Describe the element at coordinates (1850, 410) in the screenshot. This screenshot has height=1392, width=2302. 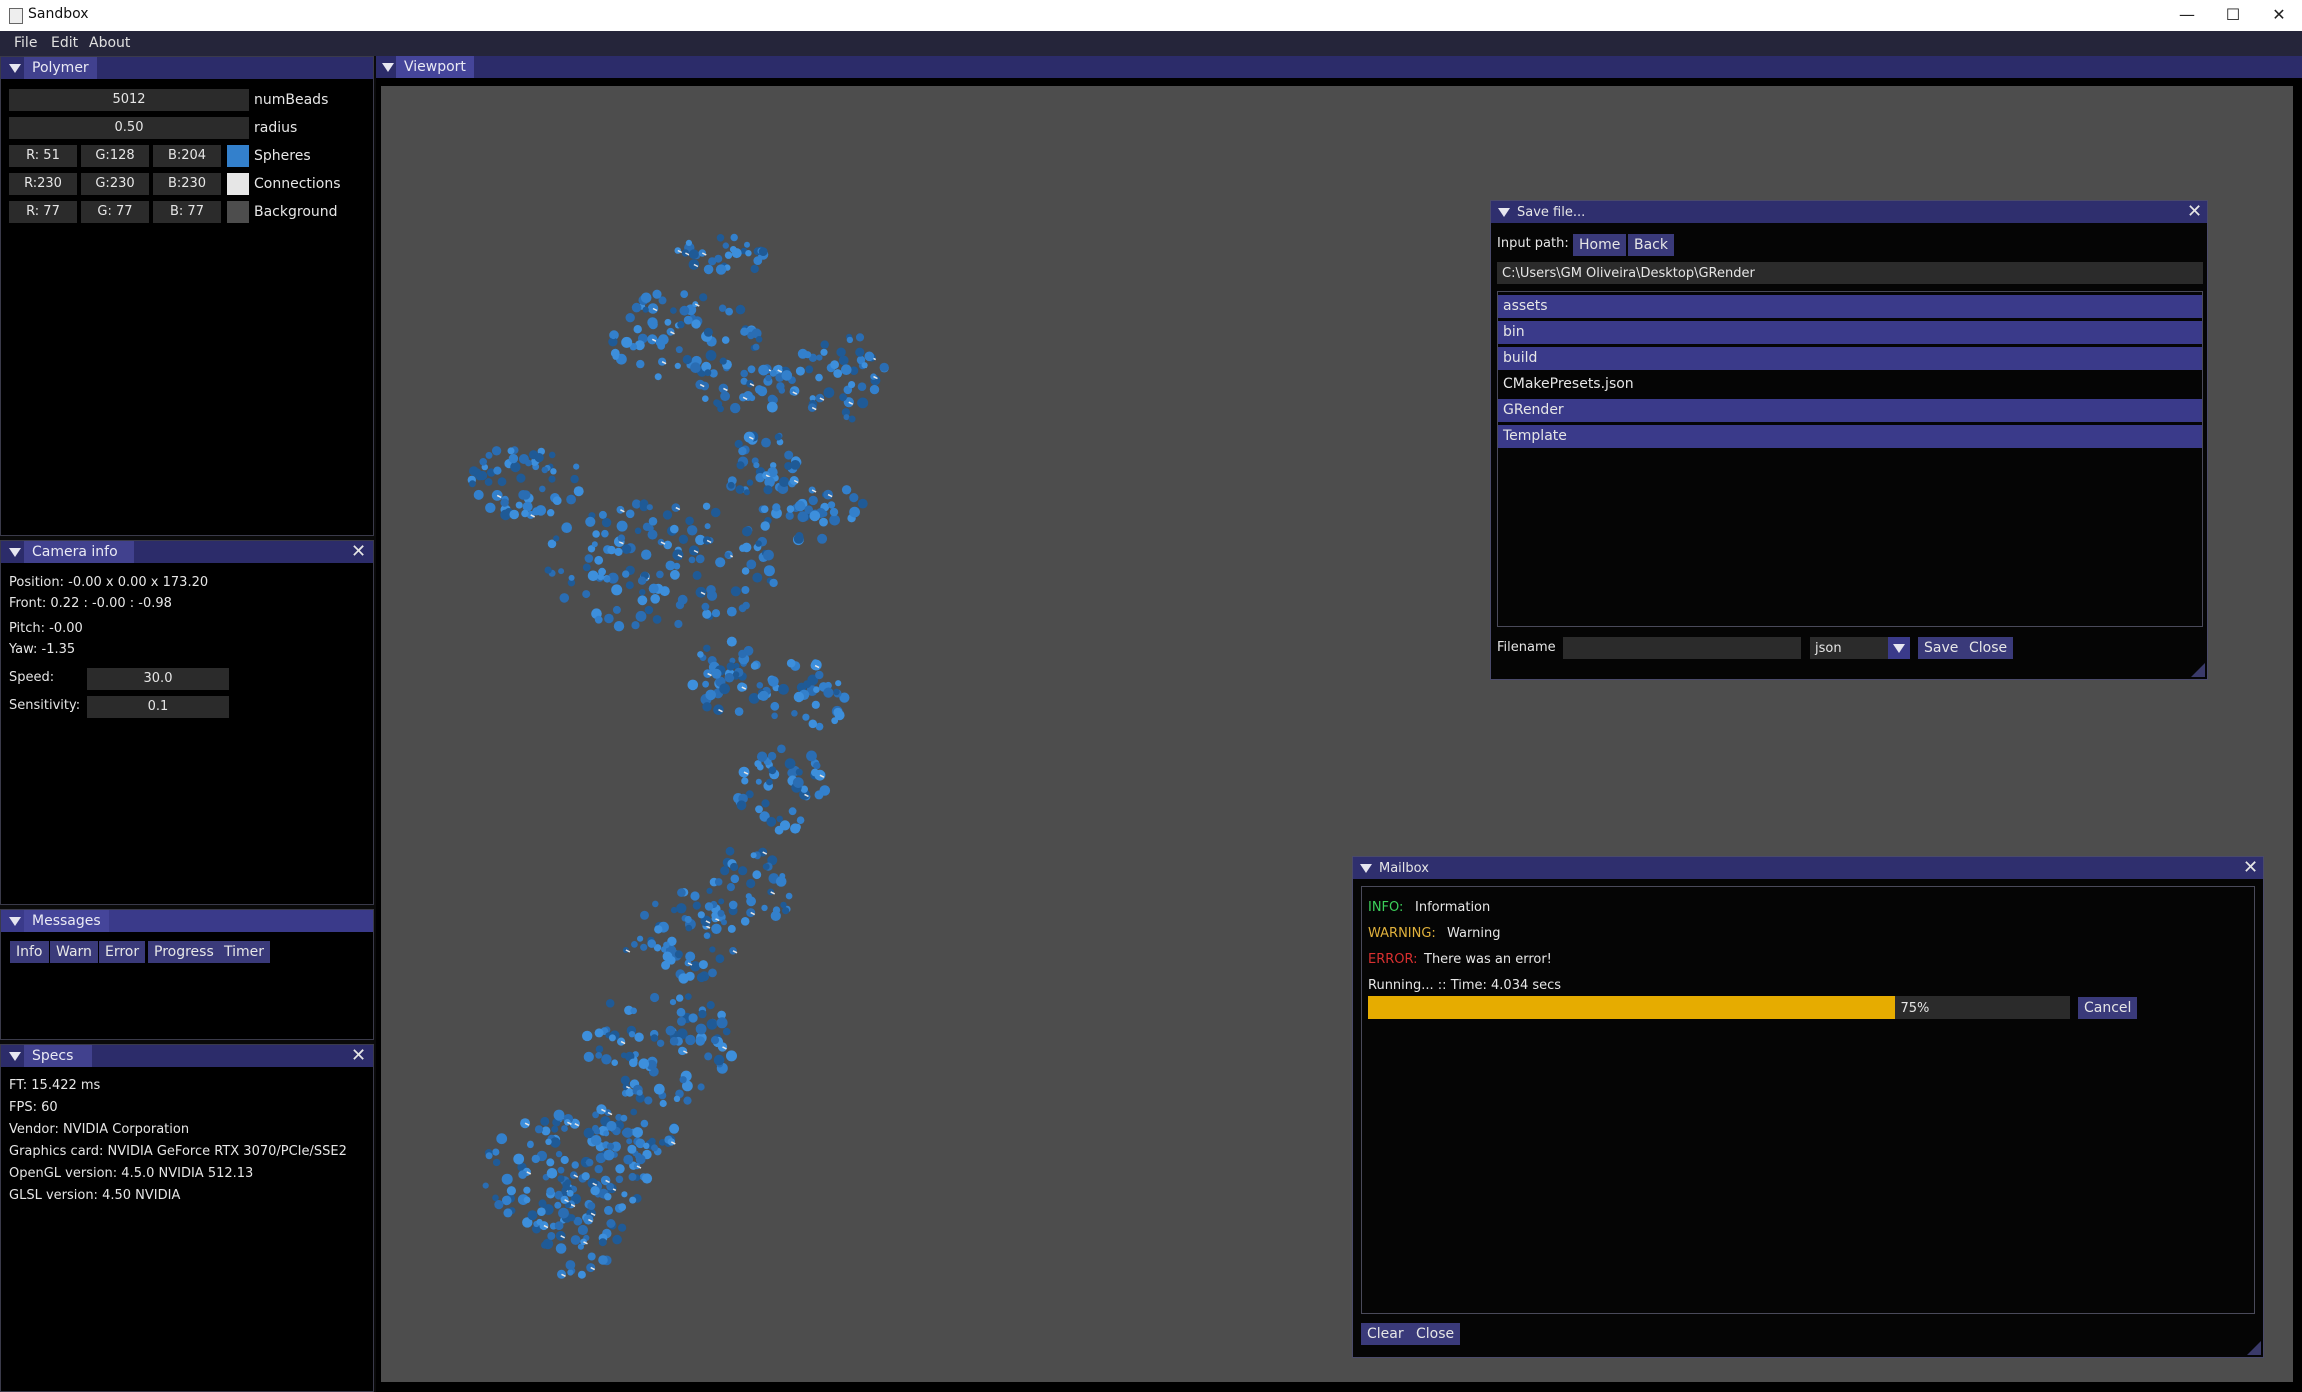
I see `file-list-item: GRender` at that location.